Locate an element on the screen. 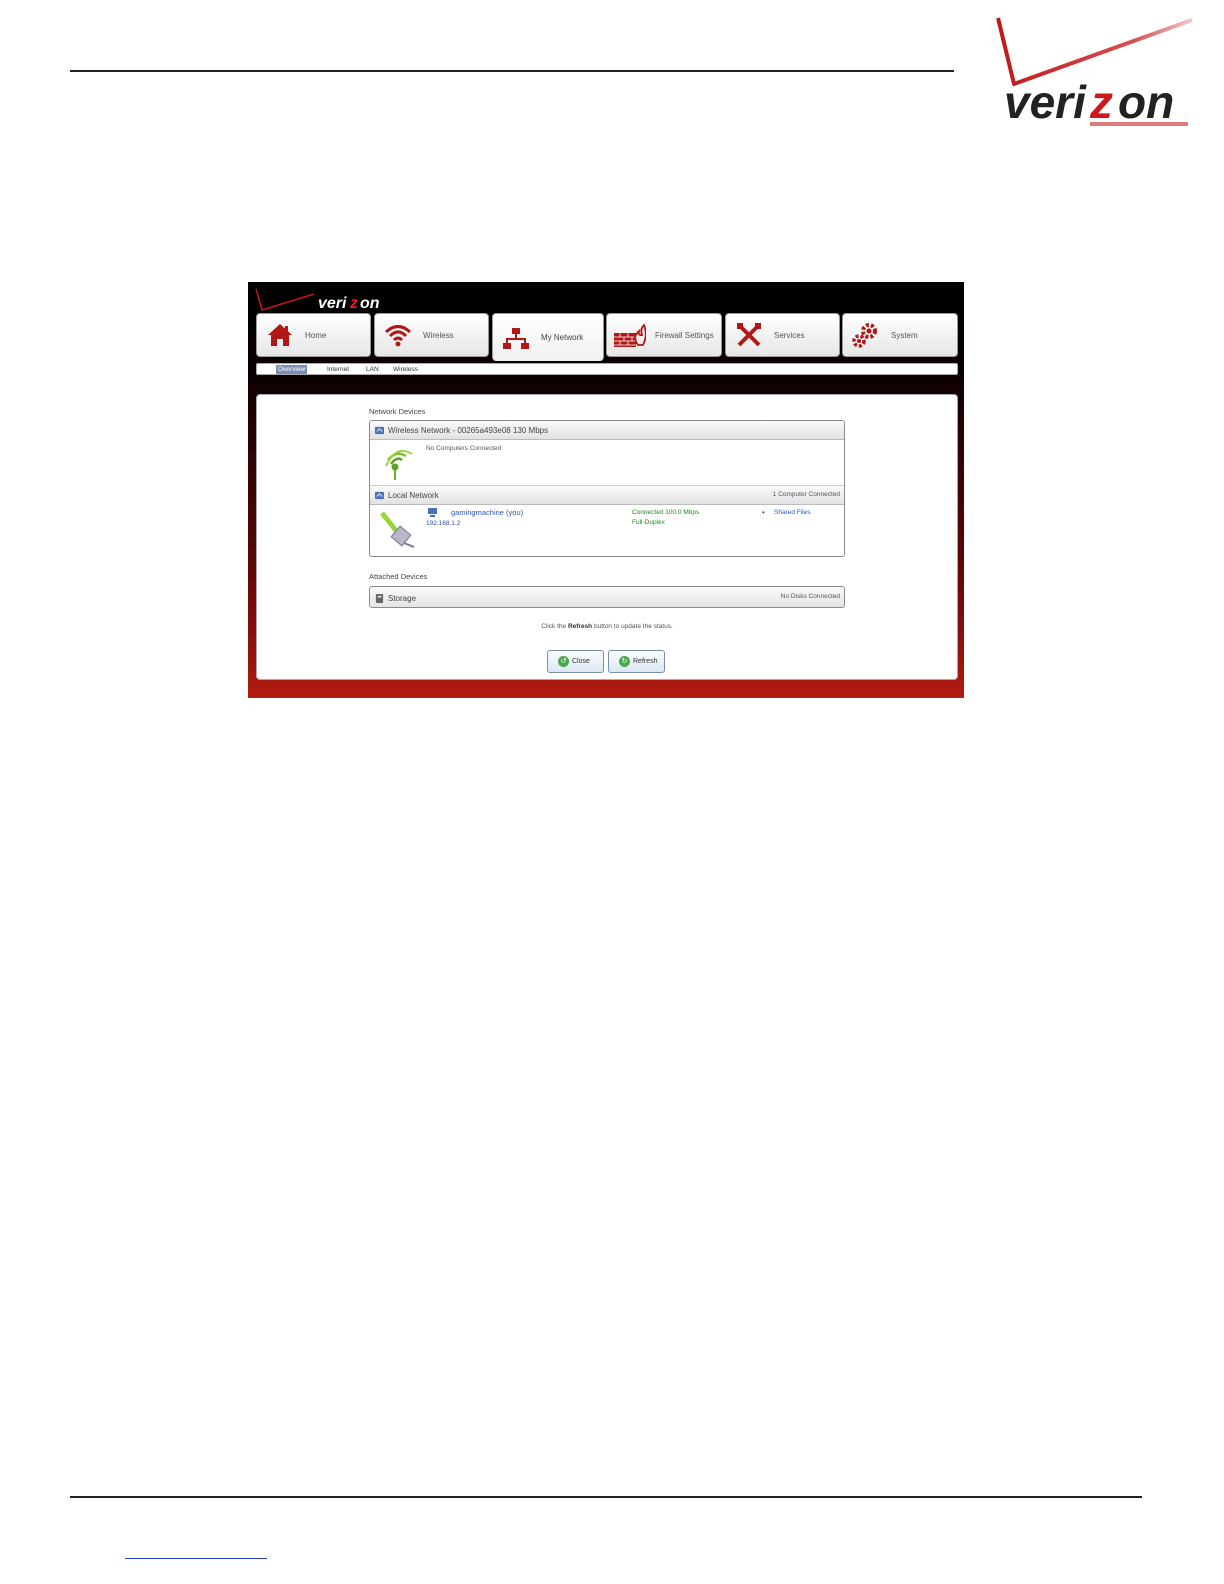 This screenshot has height=1584, width=1224. subtab-internet: Internet is located at coordinates (338, 369).